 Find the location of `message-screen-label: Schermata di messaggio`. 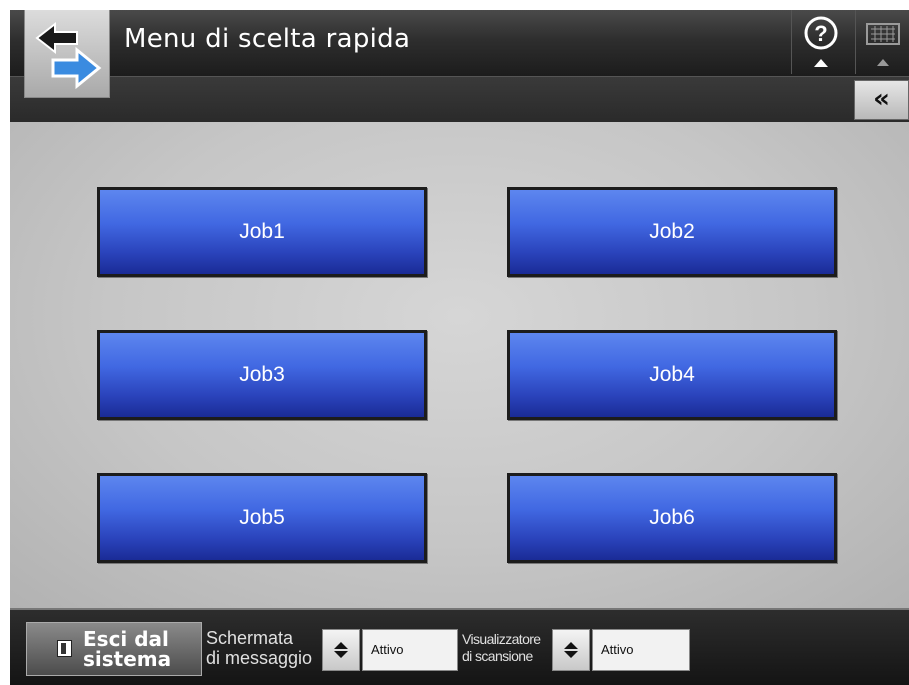

message-screen-label: Schermata di messaggio is located at coordinates (259, 648).